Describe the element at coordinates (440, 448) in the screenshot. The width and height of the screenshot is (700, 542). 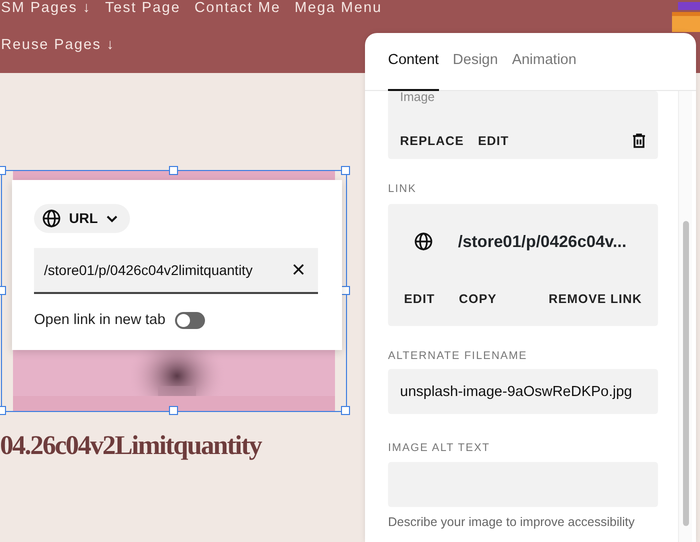
I see `section-heading: IMAGE ALT TEXT` at that location.